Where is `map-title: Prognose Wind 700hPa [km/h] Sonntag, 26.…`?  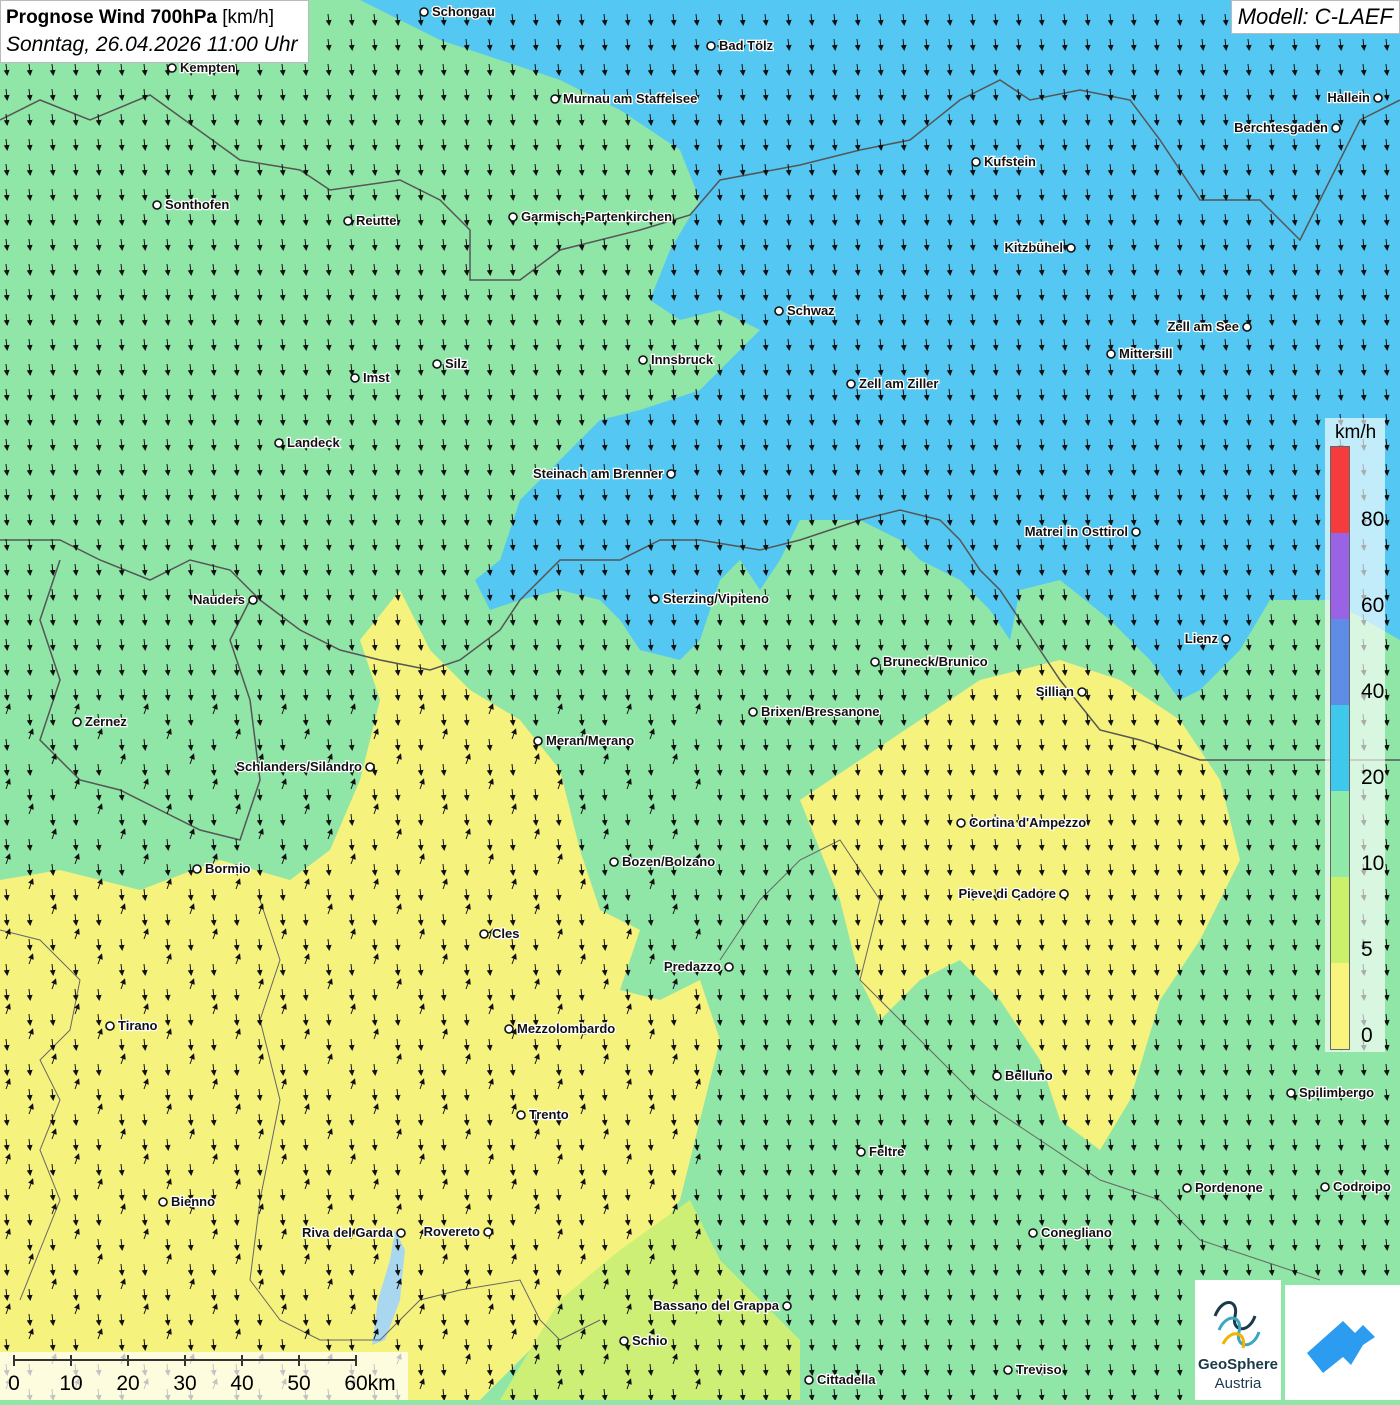 map-title: Prognose Wind 700hPa [km/h] Sonntag, 26.… is located at coordinates (154, 31).